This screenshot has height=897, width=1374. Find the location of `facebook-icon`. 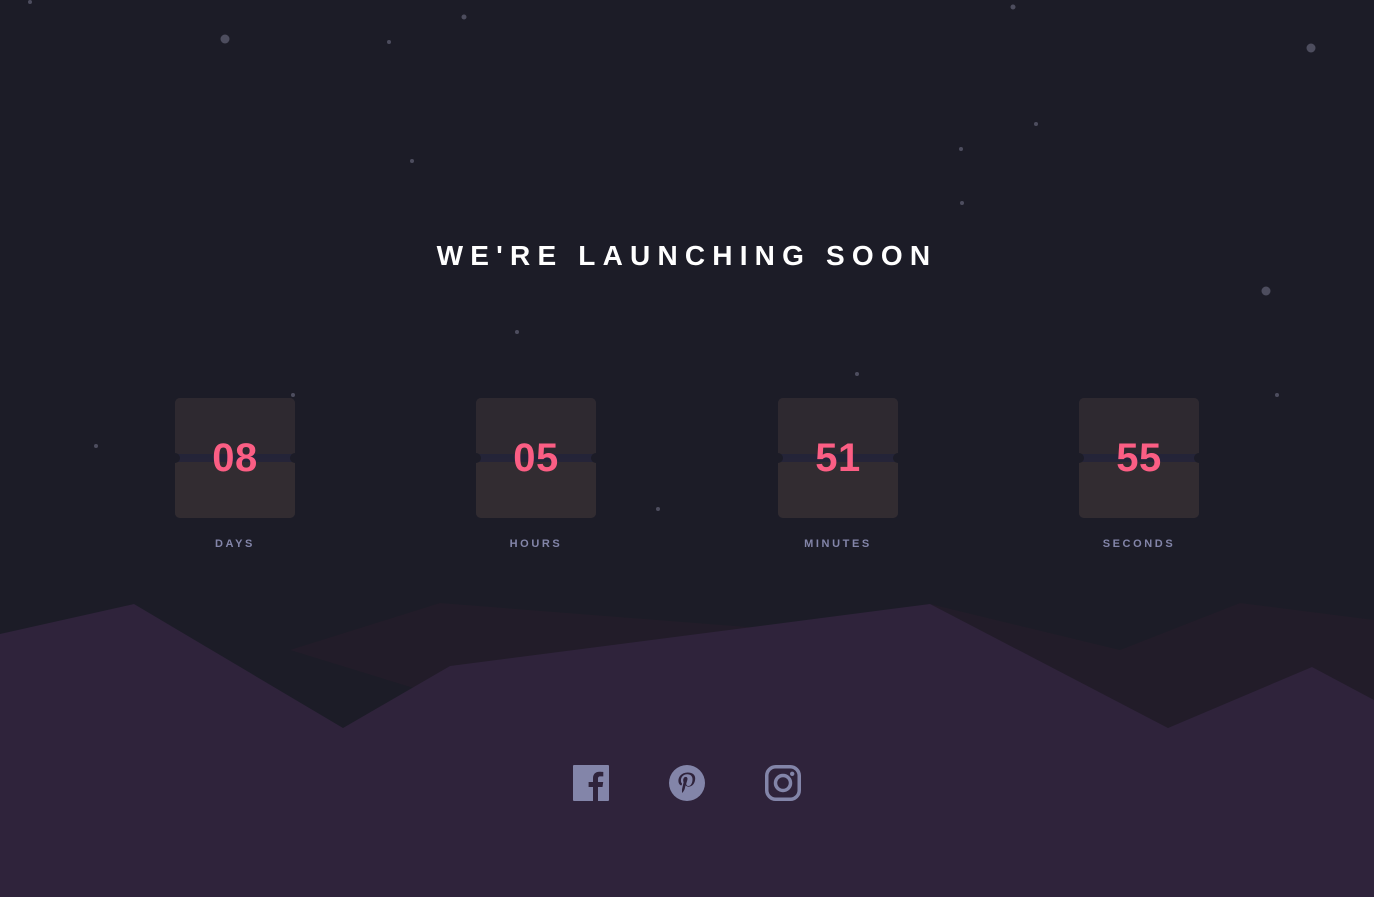

facebook-icon is located at coordinates (591, 783).